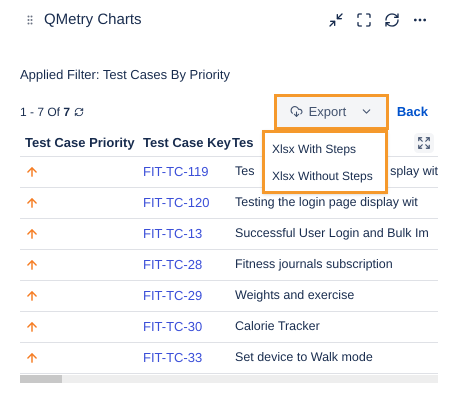 This screenshot has width=456, height=403. What do you see at coordinates (41, 378) in the screenshot?
I see `scrollbar-thumb` at bounding box center [41, 378].